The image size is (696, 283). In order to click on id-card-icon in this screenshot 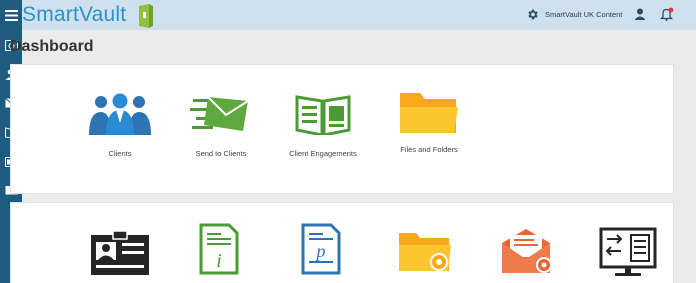, I will do `click(120, 253)`.